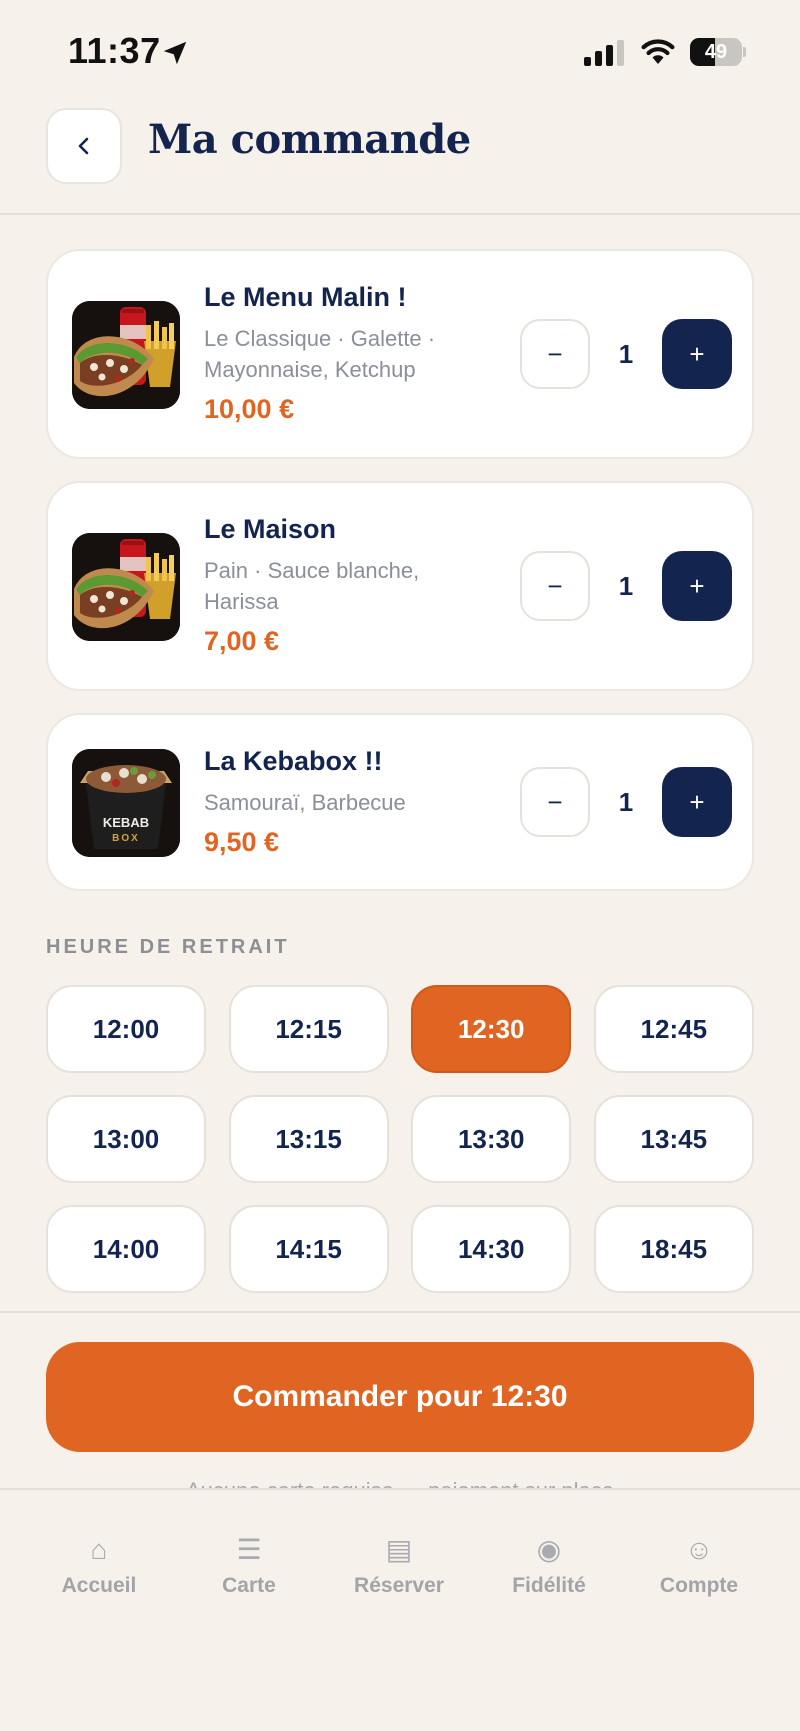 The width and height of the screenshot is (800, 1731). I want to click on tab-label: Fidélité, so click(549, 1585).